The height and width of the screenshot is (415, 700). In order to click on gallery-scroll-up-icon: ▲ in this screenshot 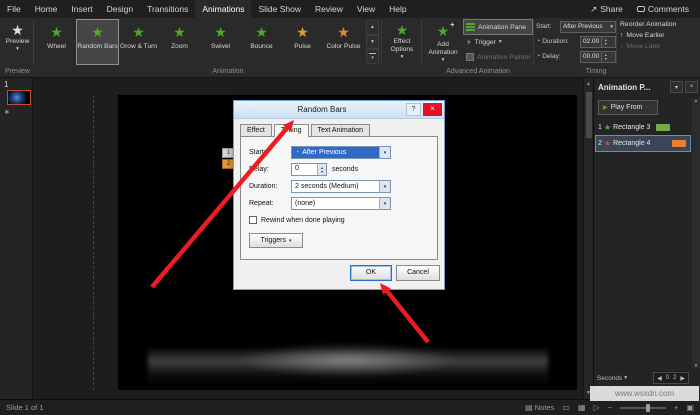, I will do `click(372, 27)`.